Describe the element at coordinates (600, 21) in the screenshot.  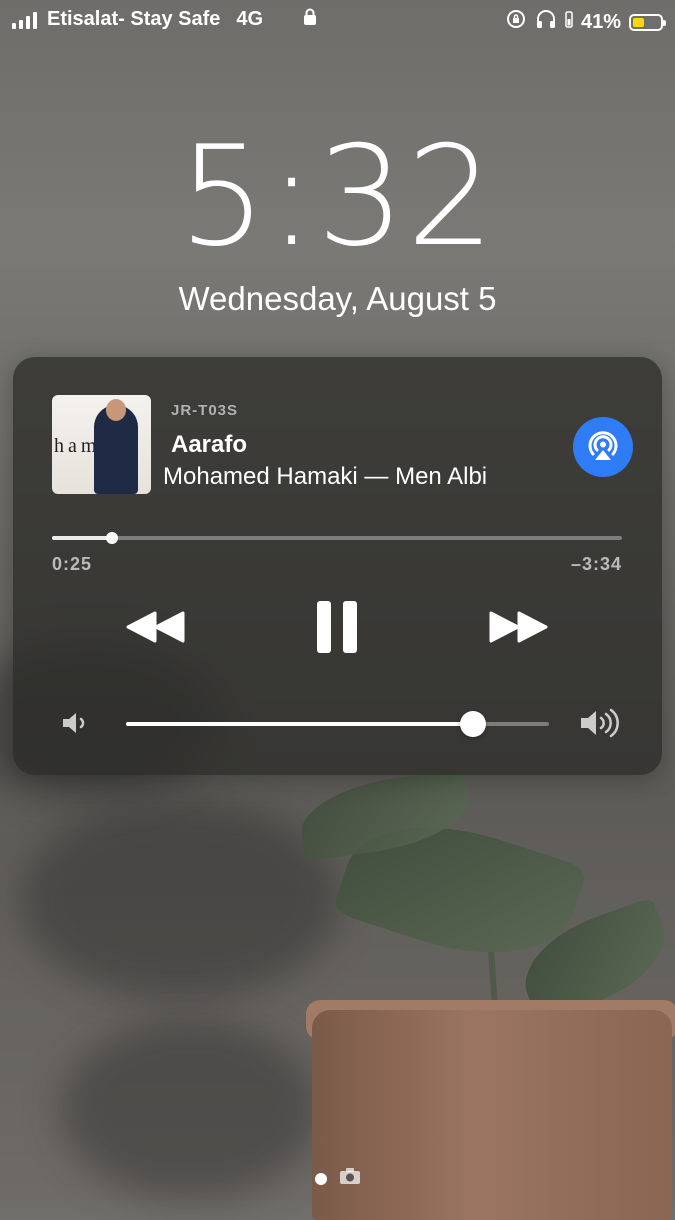
I see `battery-percent: 41%` at that location.